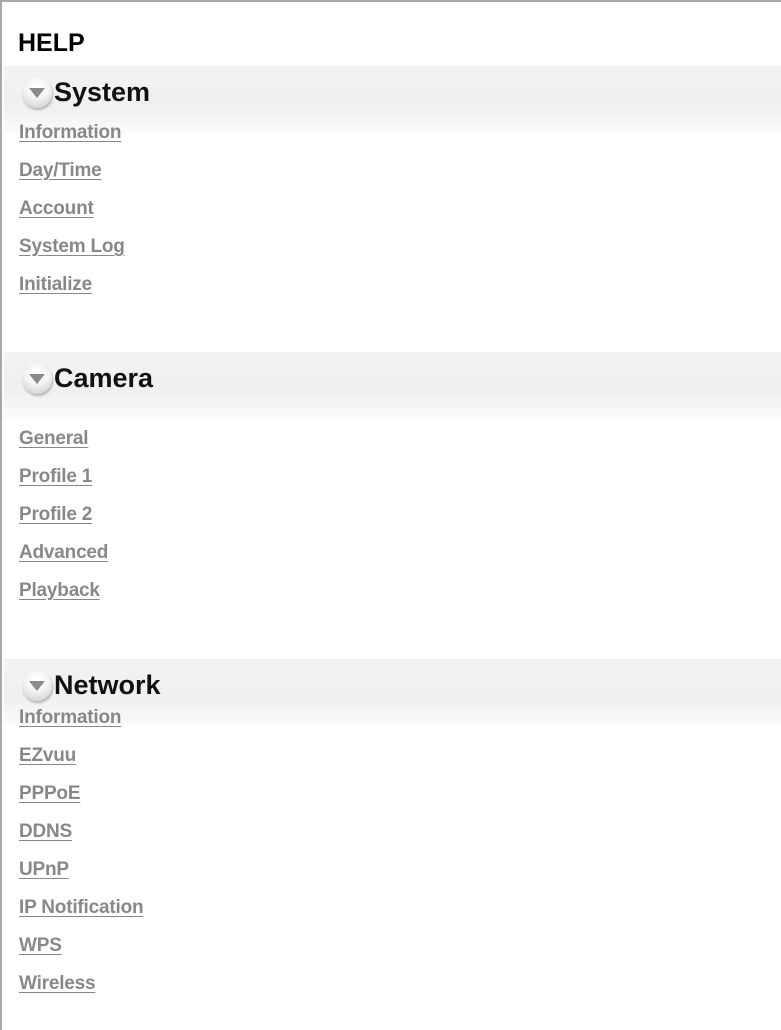 The height and width of the screenshot is (1030, 781). I want to click on link-camera-general: General, so click(54, 438).